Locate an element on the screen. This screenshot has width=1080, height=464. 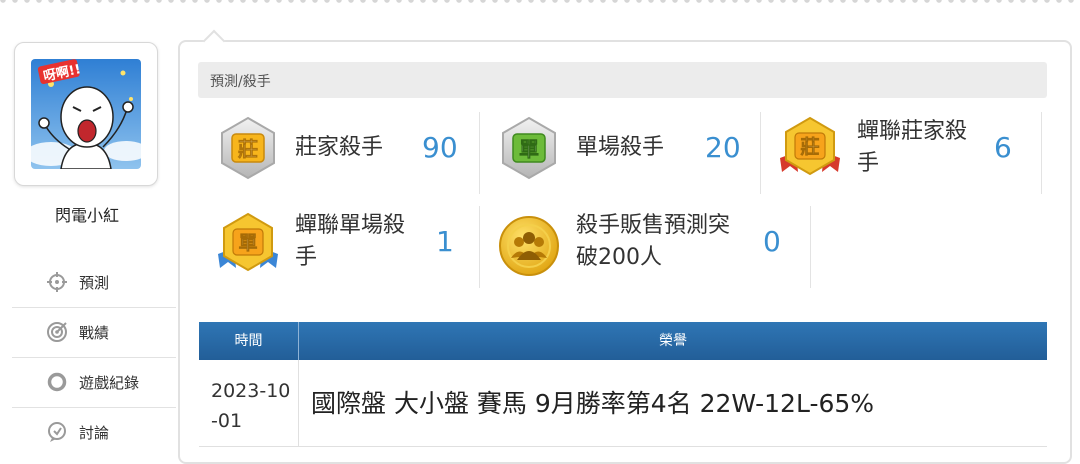
badge-banker-killer: 莊 莊家殺手 90 is located at coordinates (339, 149).